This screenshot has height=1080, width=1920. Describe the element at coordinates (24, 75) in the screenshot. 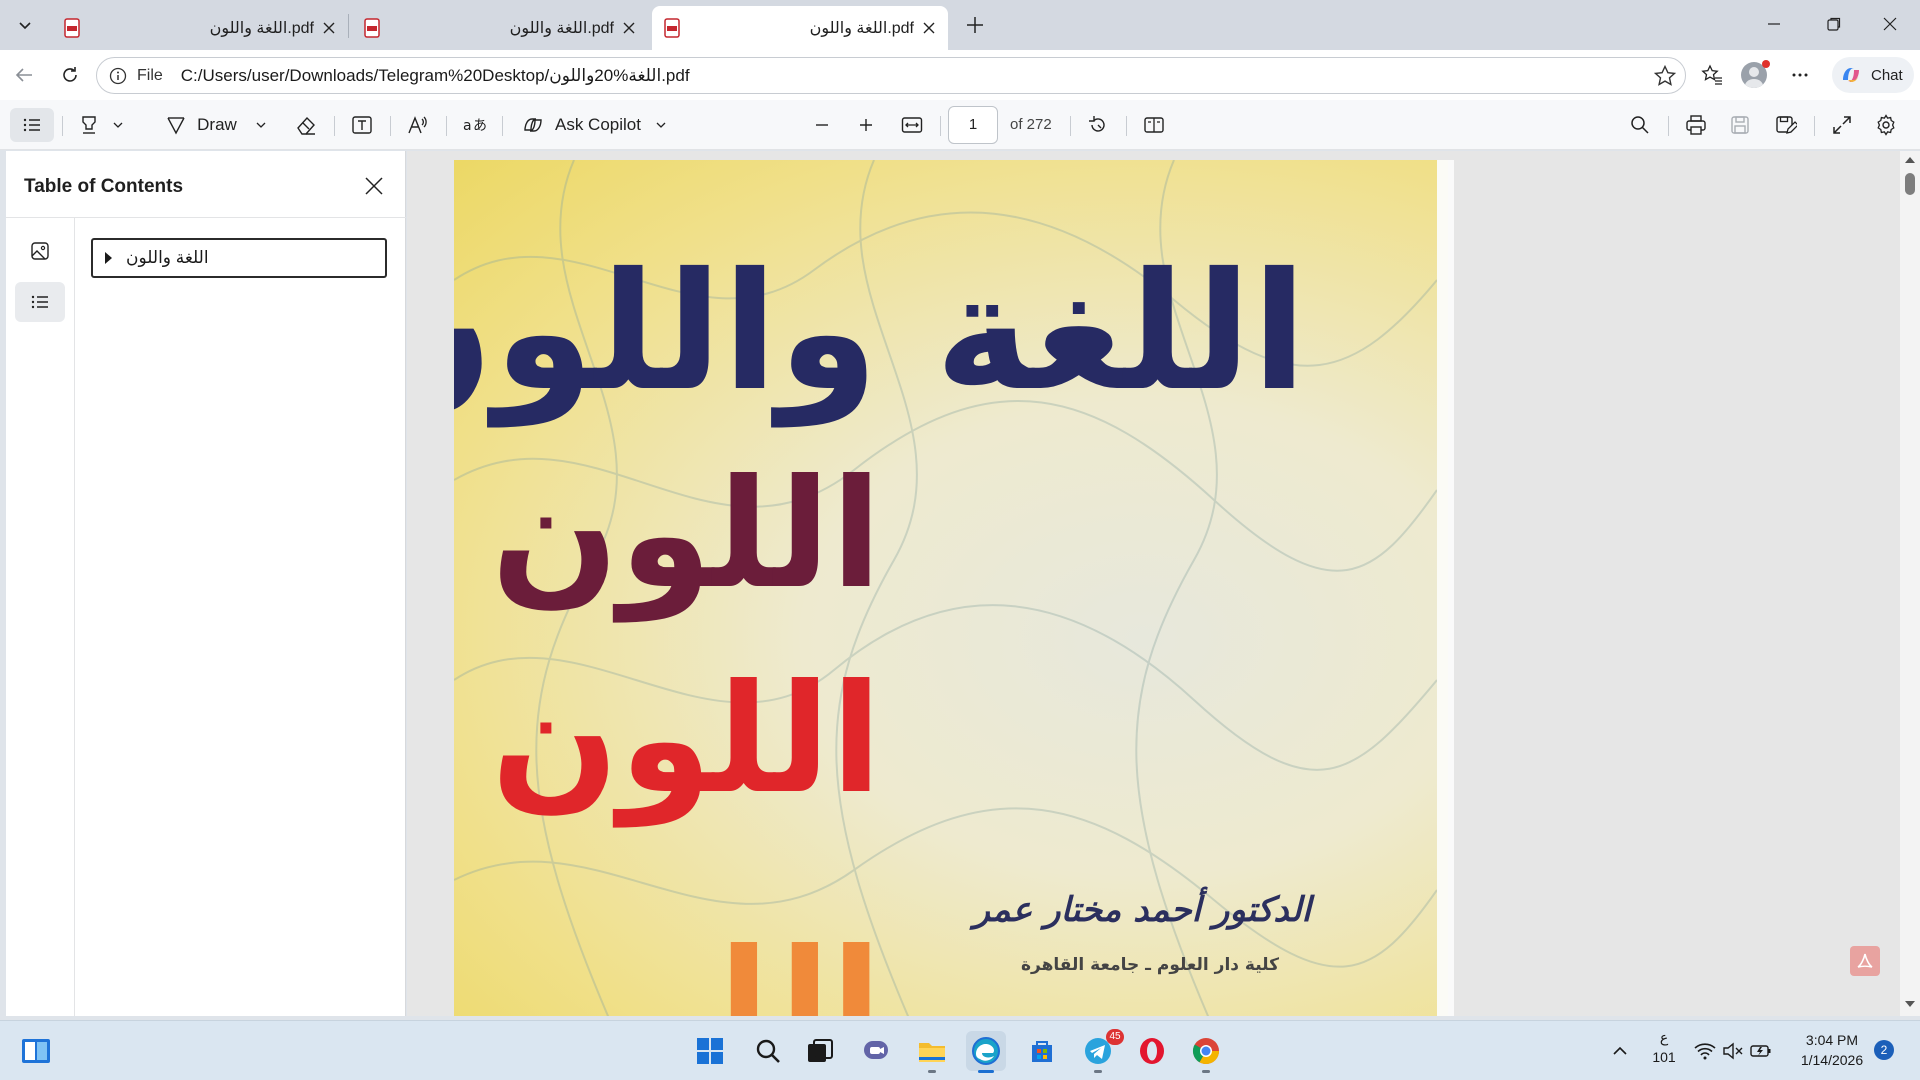

I see `back-button` at that location.